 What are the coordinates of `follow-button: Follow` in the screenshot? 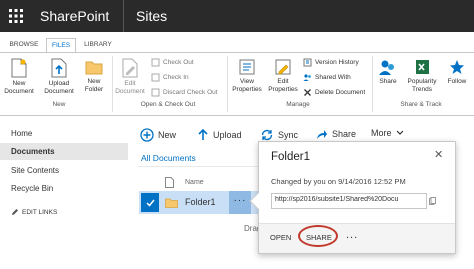 It's located at (457, 72).